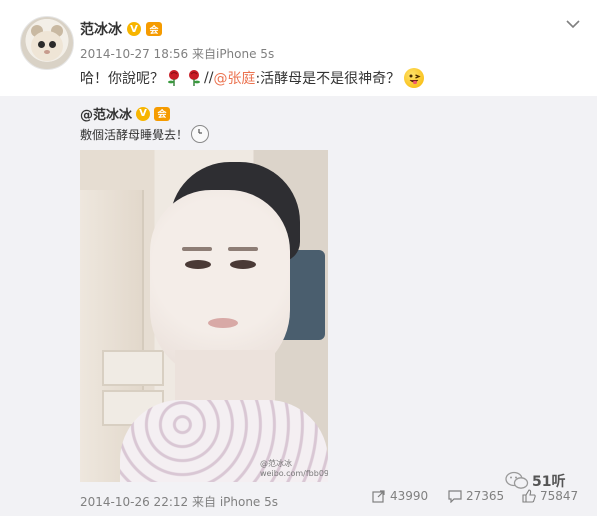 The image size is (597, 516). Describe the element at coordinates (455, 496) in the screenshot. I see `comment-icon` at that location.